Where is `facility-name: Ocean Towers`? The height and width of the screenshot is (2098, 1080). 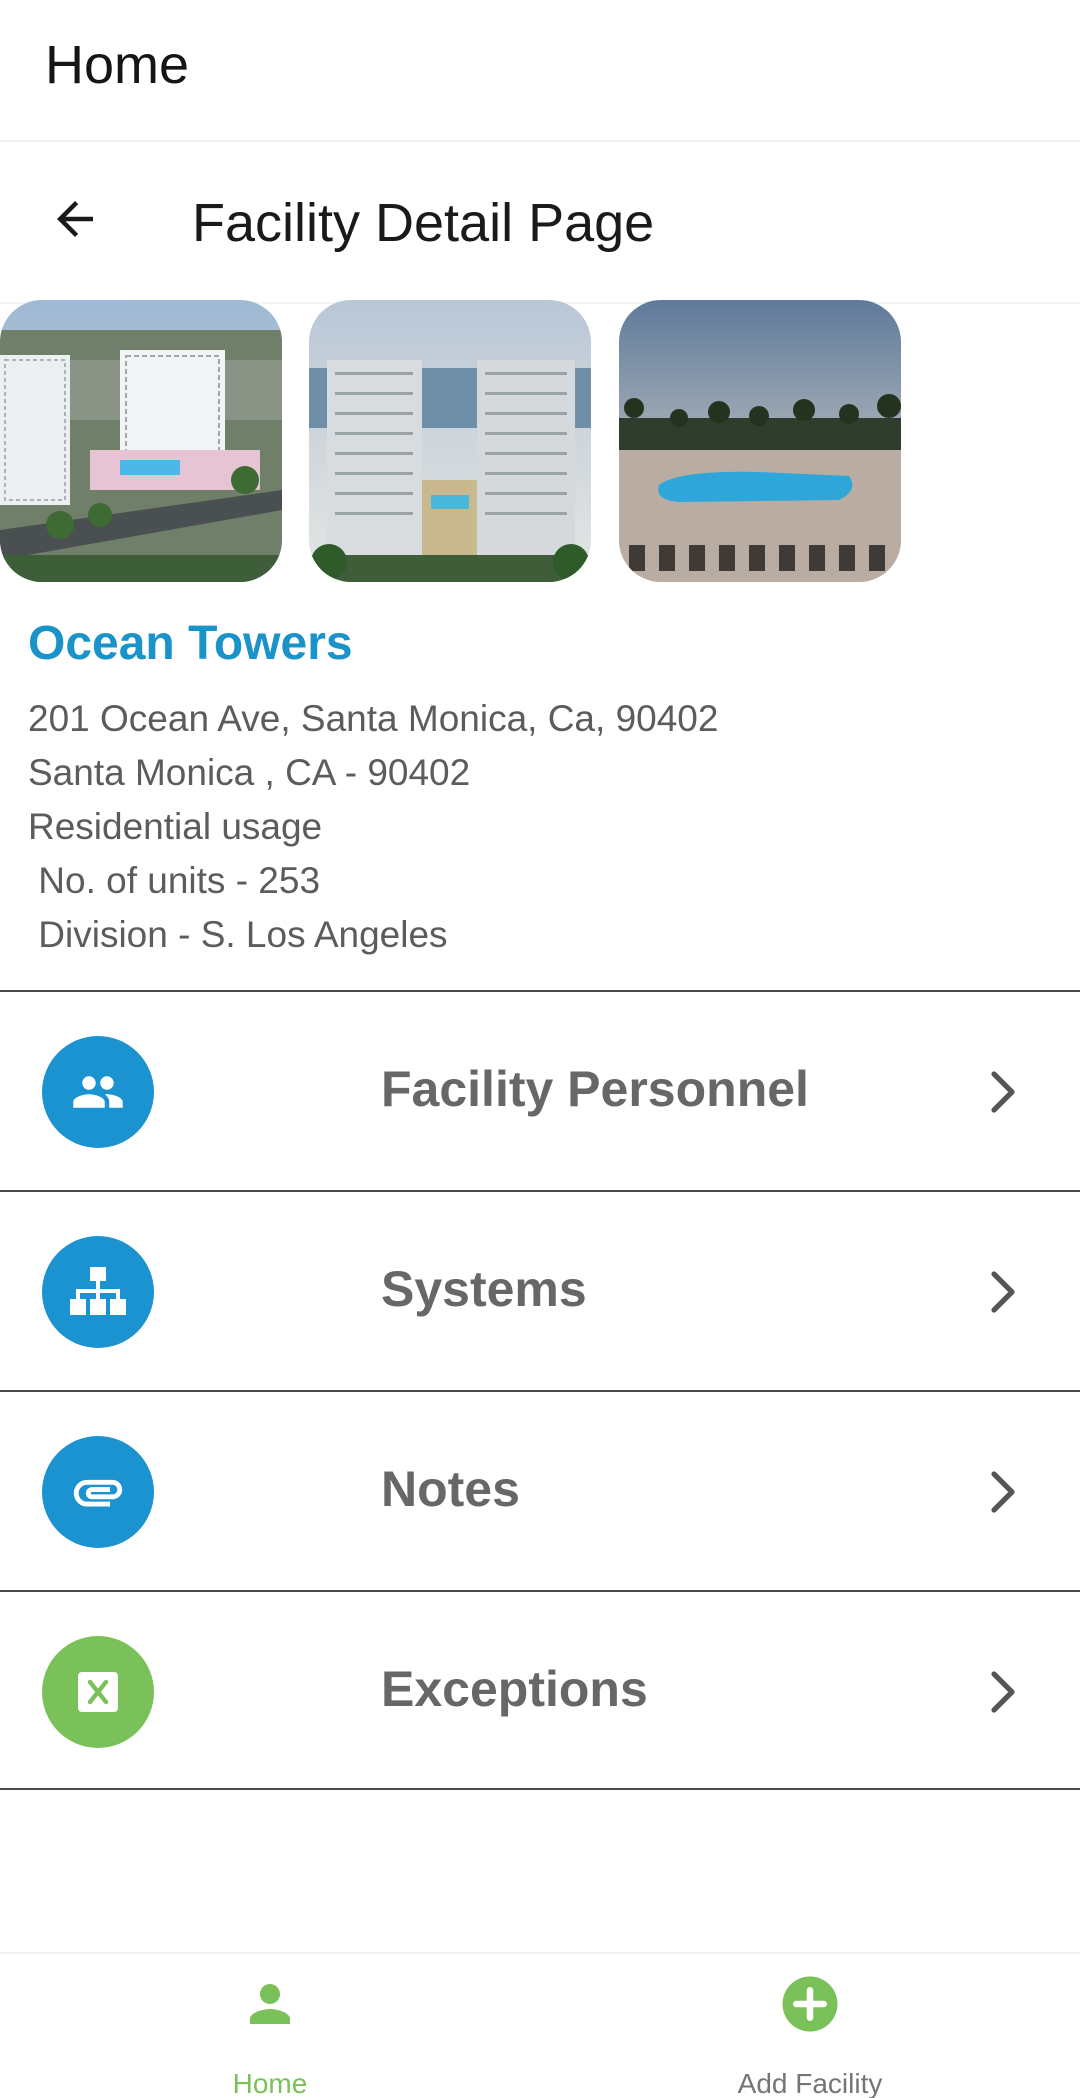
facility-name: Ocean Towers is located at coordinates (190, 643).